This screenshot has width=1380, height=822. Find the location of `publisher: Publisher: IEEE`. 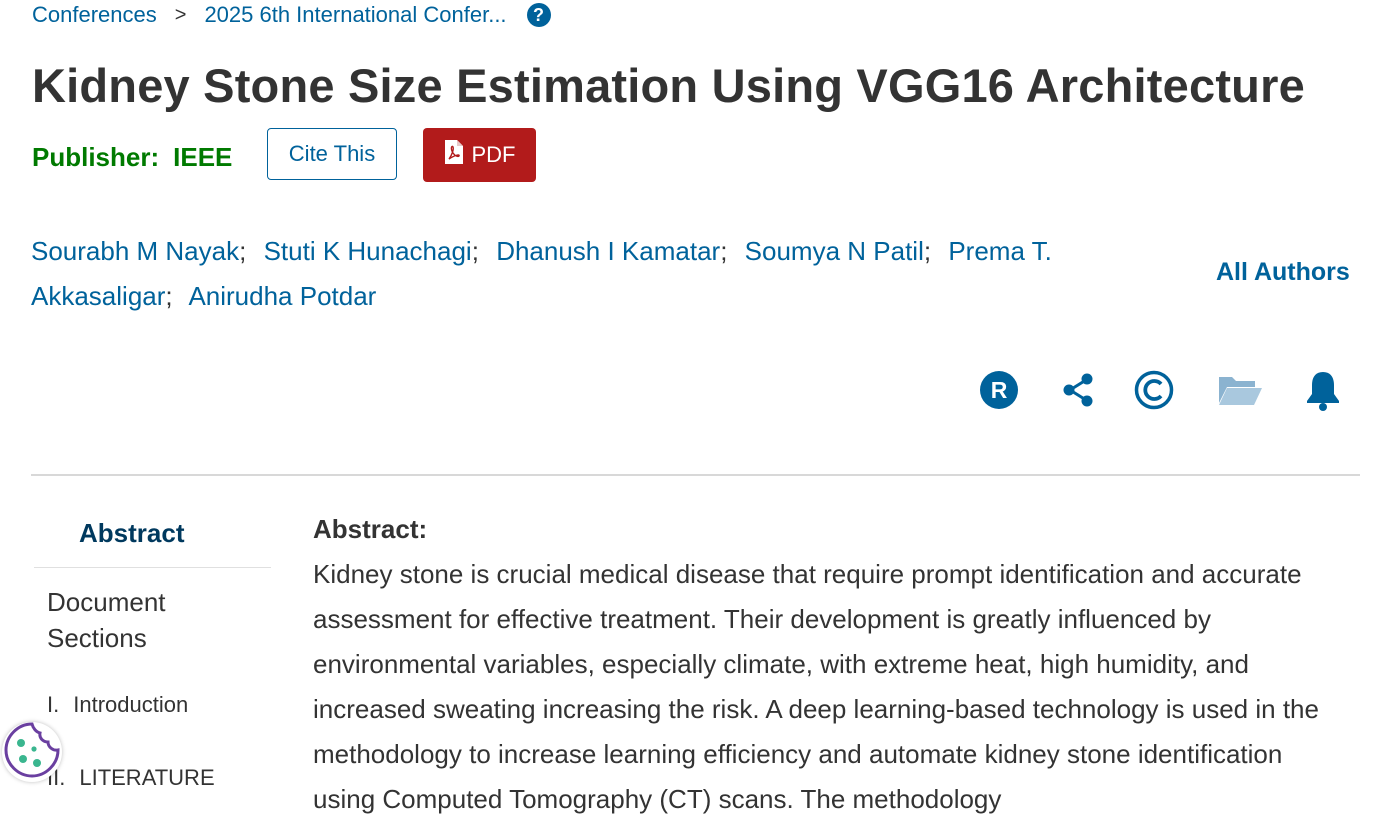

publisher: Publisher: IEEE is located at coordinates (132, 157).